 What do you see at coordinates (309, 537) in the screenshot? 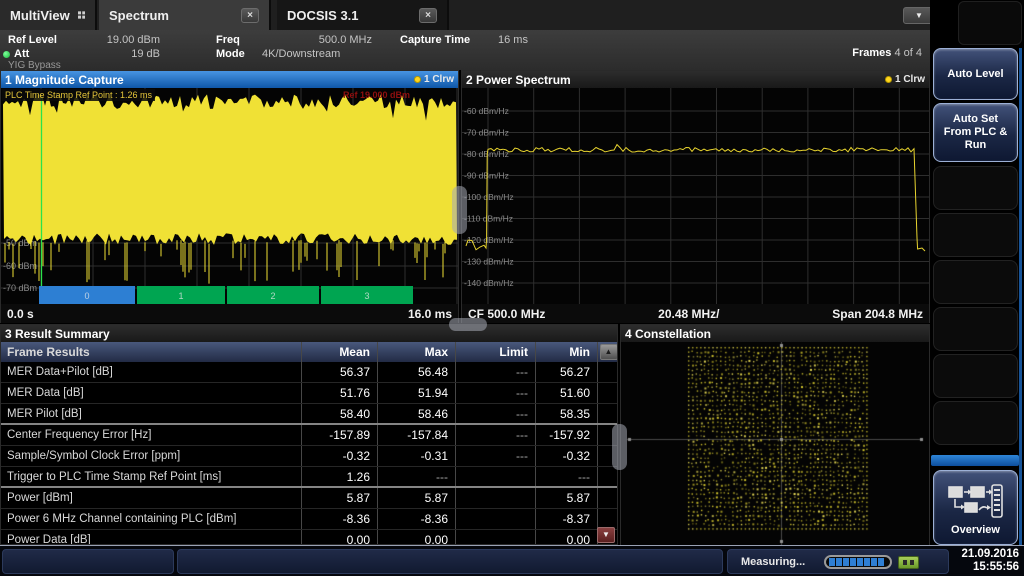
I see `table-row: Power Data [dB] 0.00 0.00 0.00` at bounding box center [309, 537].